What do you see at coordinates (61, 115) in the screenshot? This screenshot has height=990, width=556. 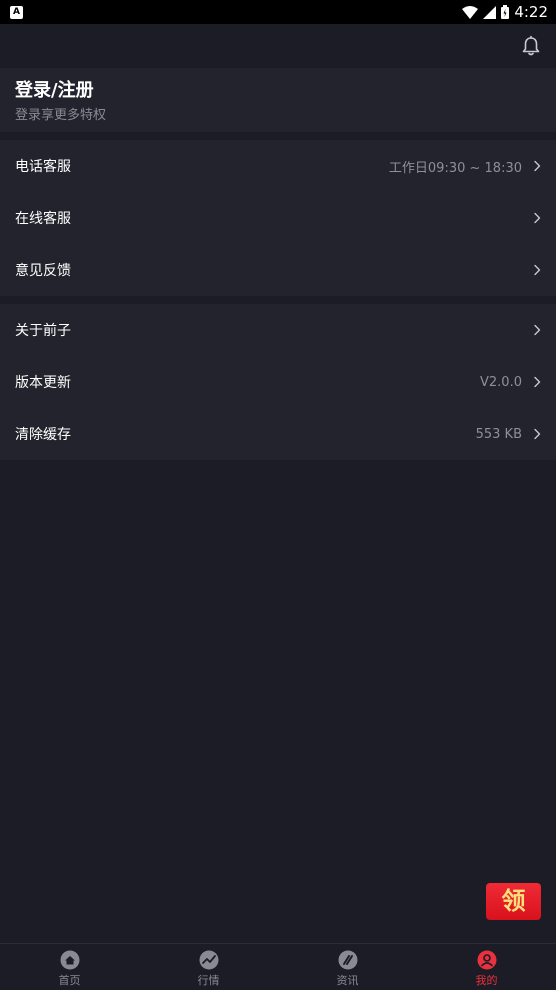 I see `login-subtitle: 登录享更多特权` at bounding box center [61, 115].